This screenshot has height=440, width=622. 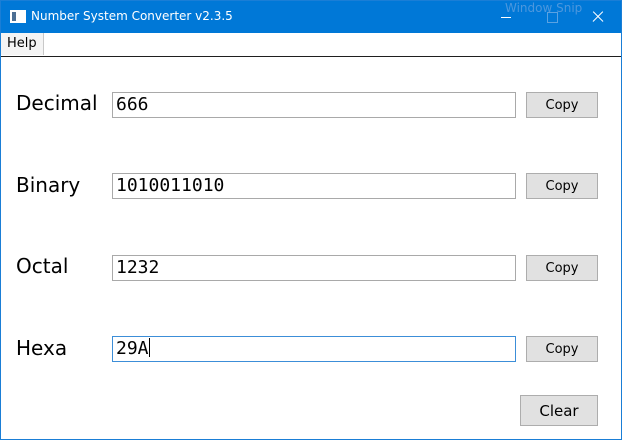 What do you see at coordinates (314, 268) in the screenshot?
I see `octal-input: 1232` at bounding box center [314, 268].